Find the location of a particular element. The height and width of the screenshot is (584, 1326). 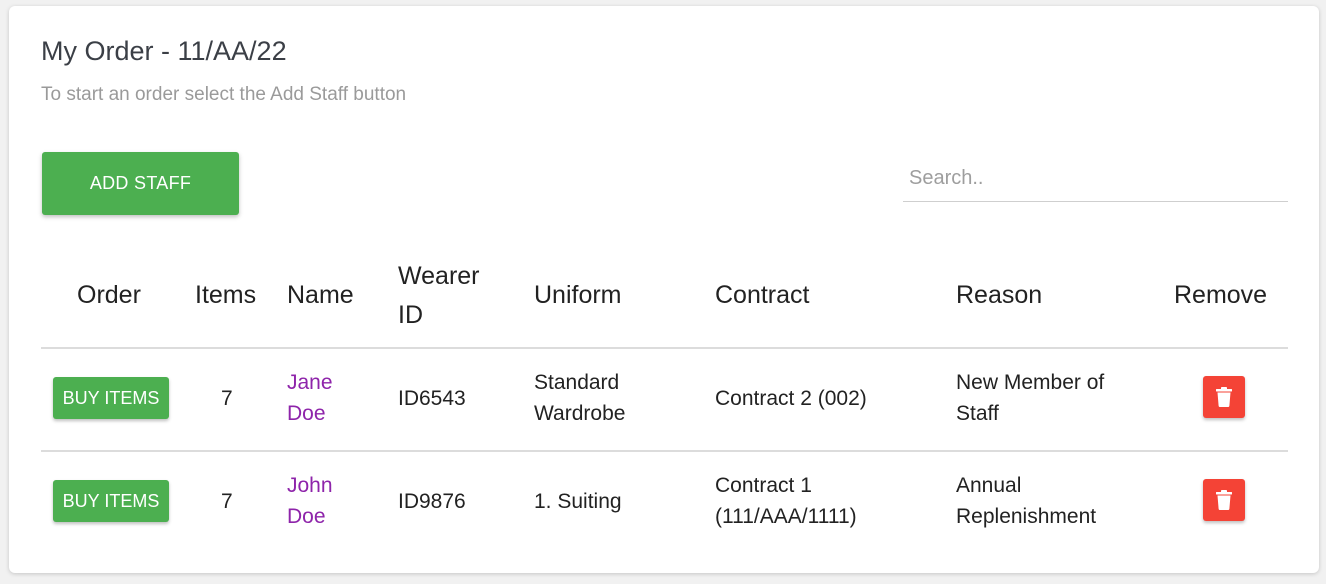

staff-name-link: John Doe is located at coordinates (310, 501).